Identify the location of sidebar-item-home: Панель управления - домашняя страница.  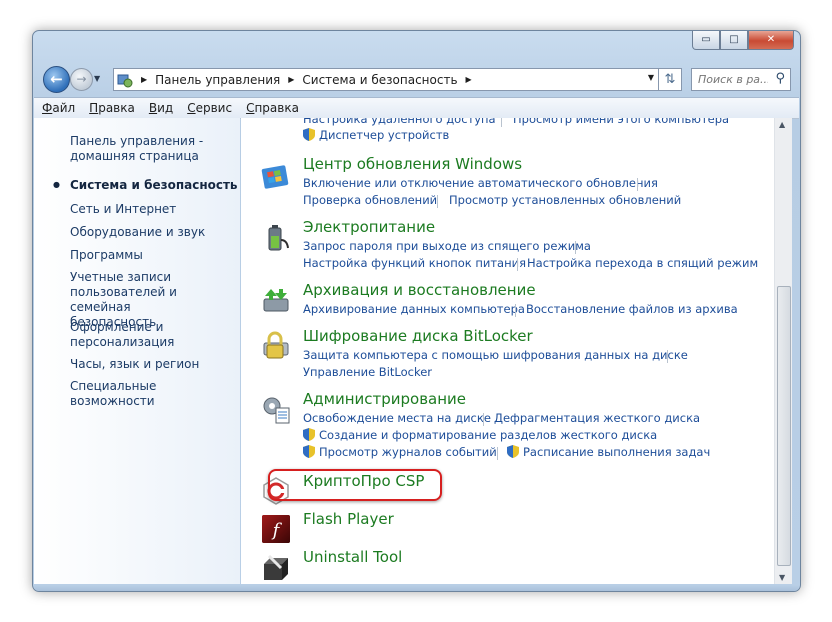
(136, 149).